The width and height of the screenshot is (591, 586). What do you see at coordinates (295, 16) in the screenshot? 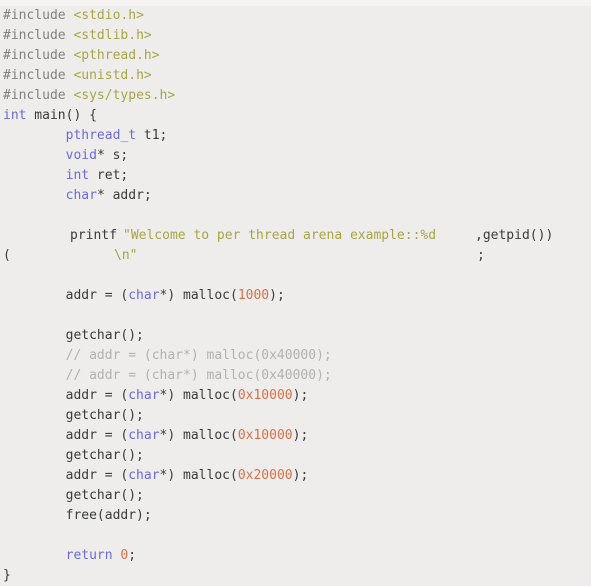
I see `code-line: #include <stdio.h>` at bounding box center [295, 16].